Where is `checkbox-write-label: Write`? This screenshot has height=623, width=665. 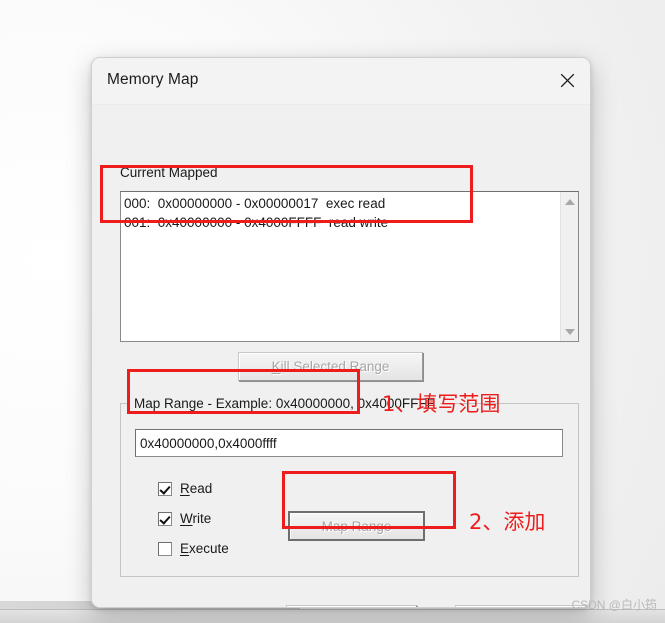
checkbox-write-label: Write is located at coordinates (196, 518).